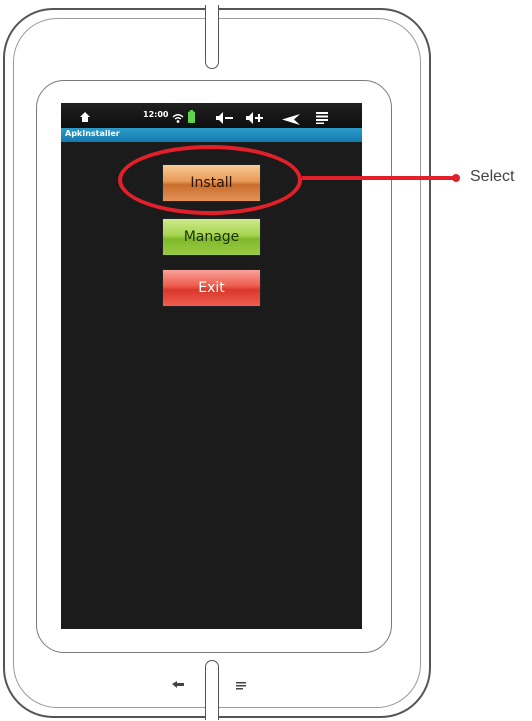 The height and width of the screenshot is (721, 532). I want to click on volume-up-icon, so click(255, 118).